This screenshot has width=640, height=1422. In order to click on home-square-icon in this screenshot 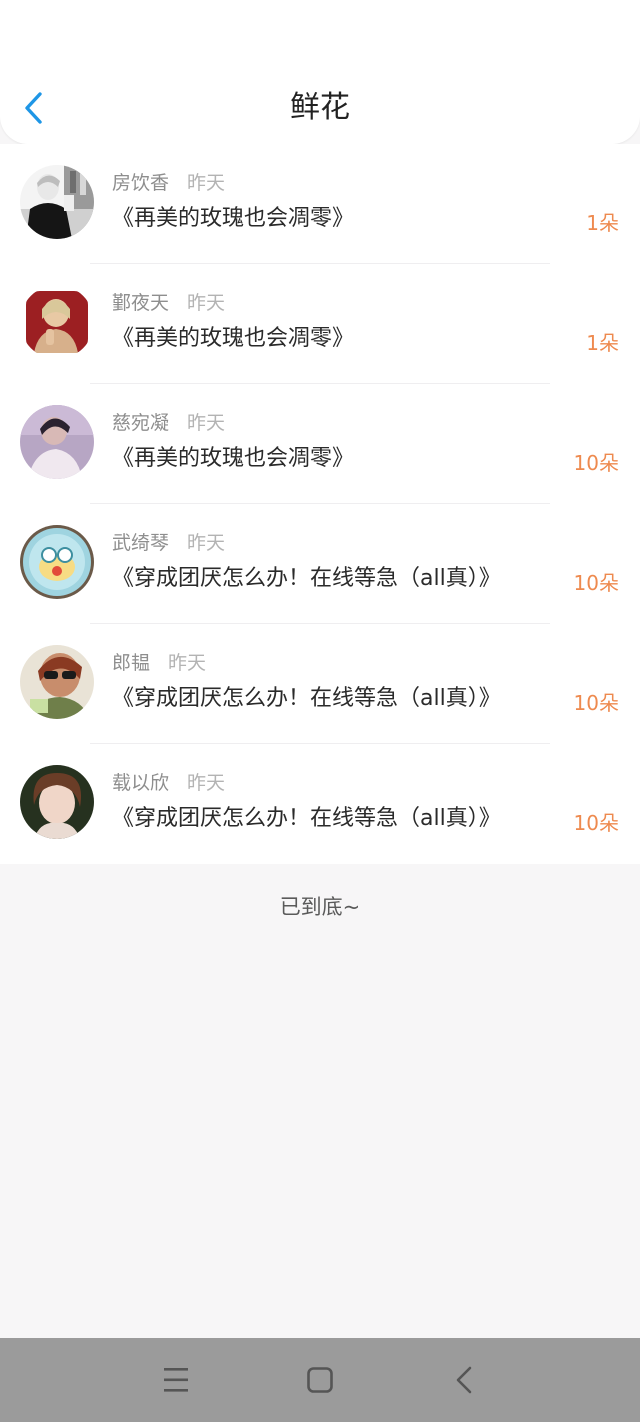, I will do `click(320, 1380)`.